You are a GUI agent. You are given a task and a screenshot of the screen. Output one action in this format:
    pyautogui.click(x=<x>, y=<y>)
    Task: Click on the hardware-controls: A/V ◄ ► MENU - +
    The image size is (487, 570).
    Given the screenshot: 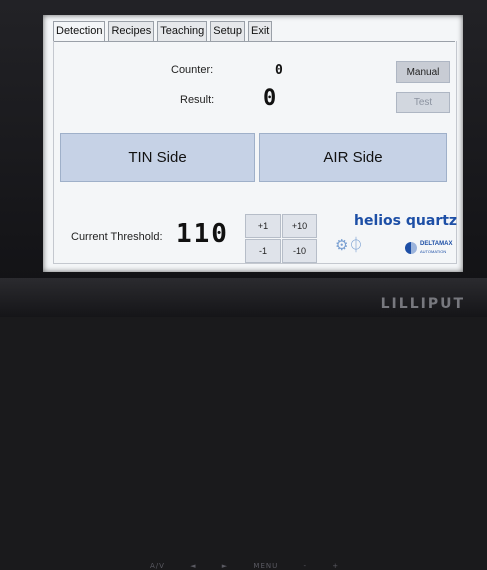 What is the action you would take?
    pyautogui.click(x=255, y=566)
    